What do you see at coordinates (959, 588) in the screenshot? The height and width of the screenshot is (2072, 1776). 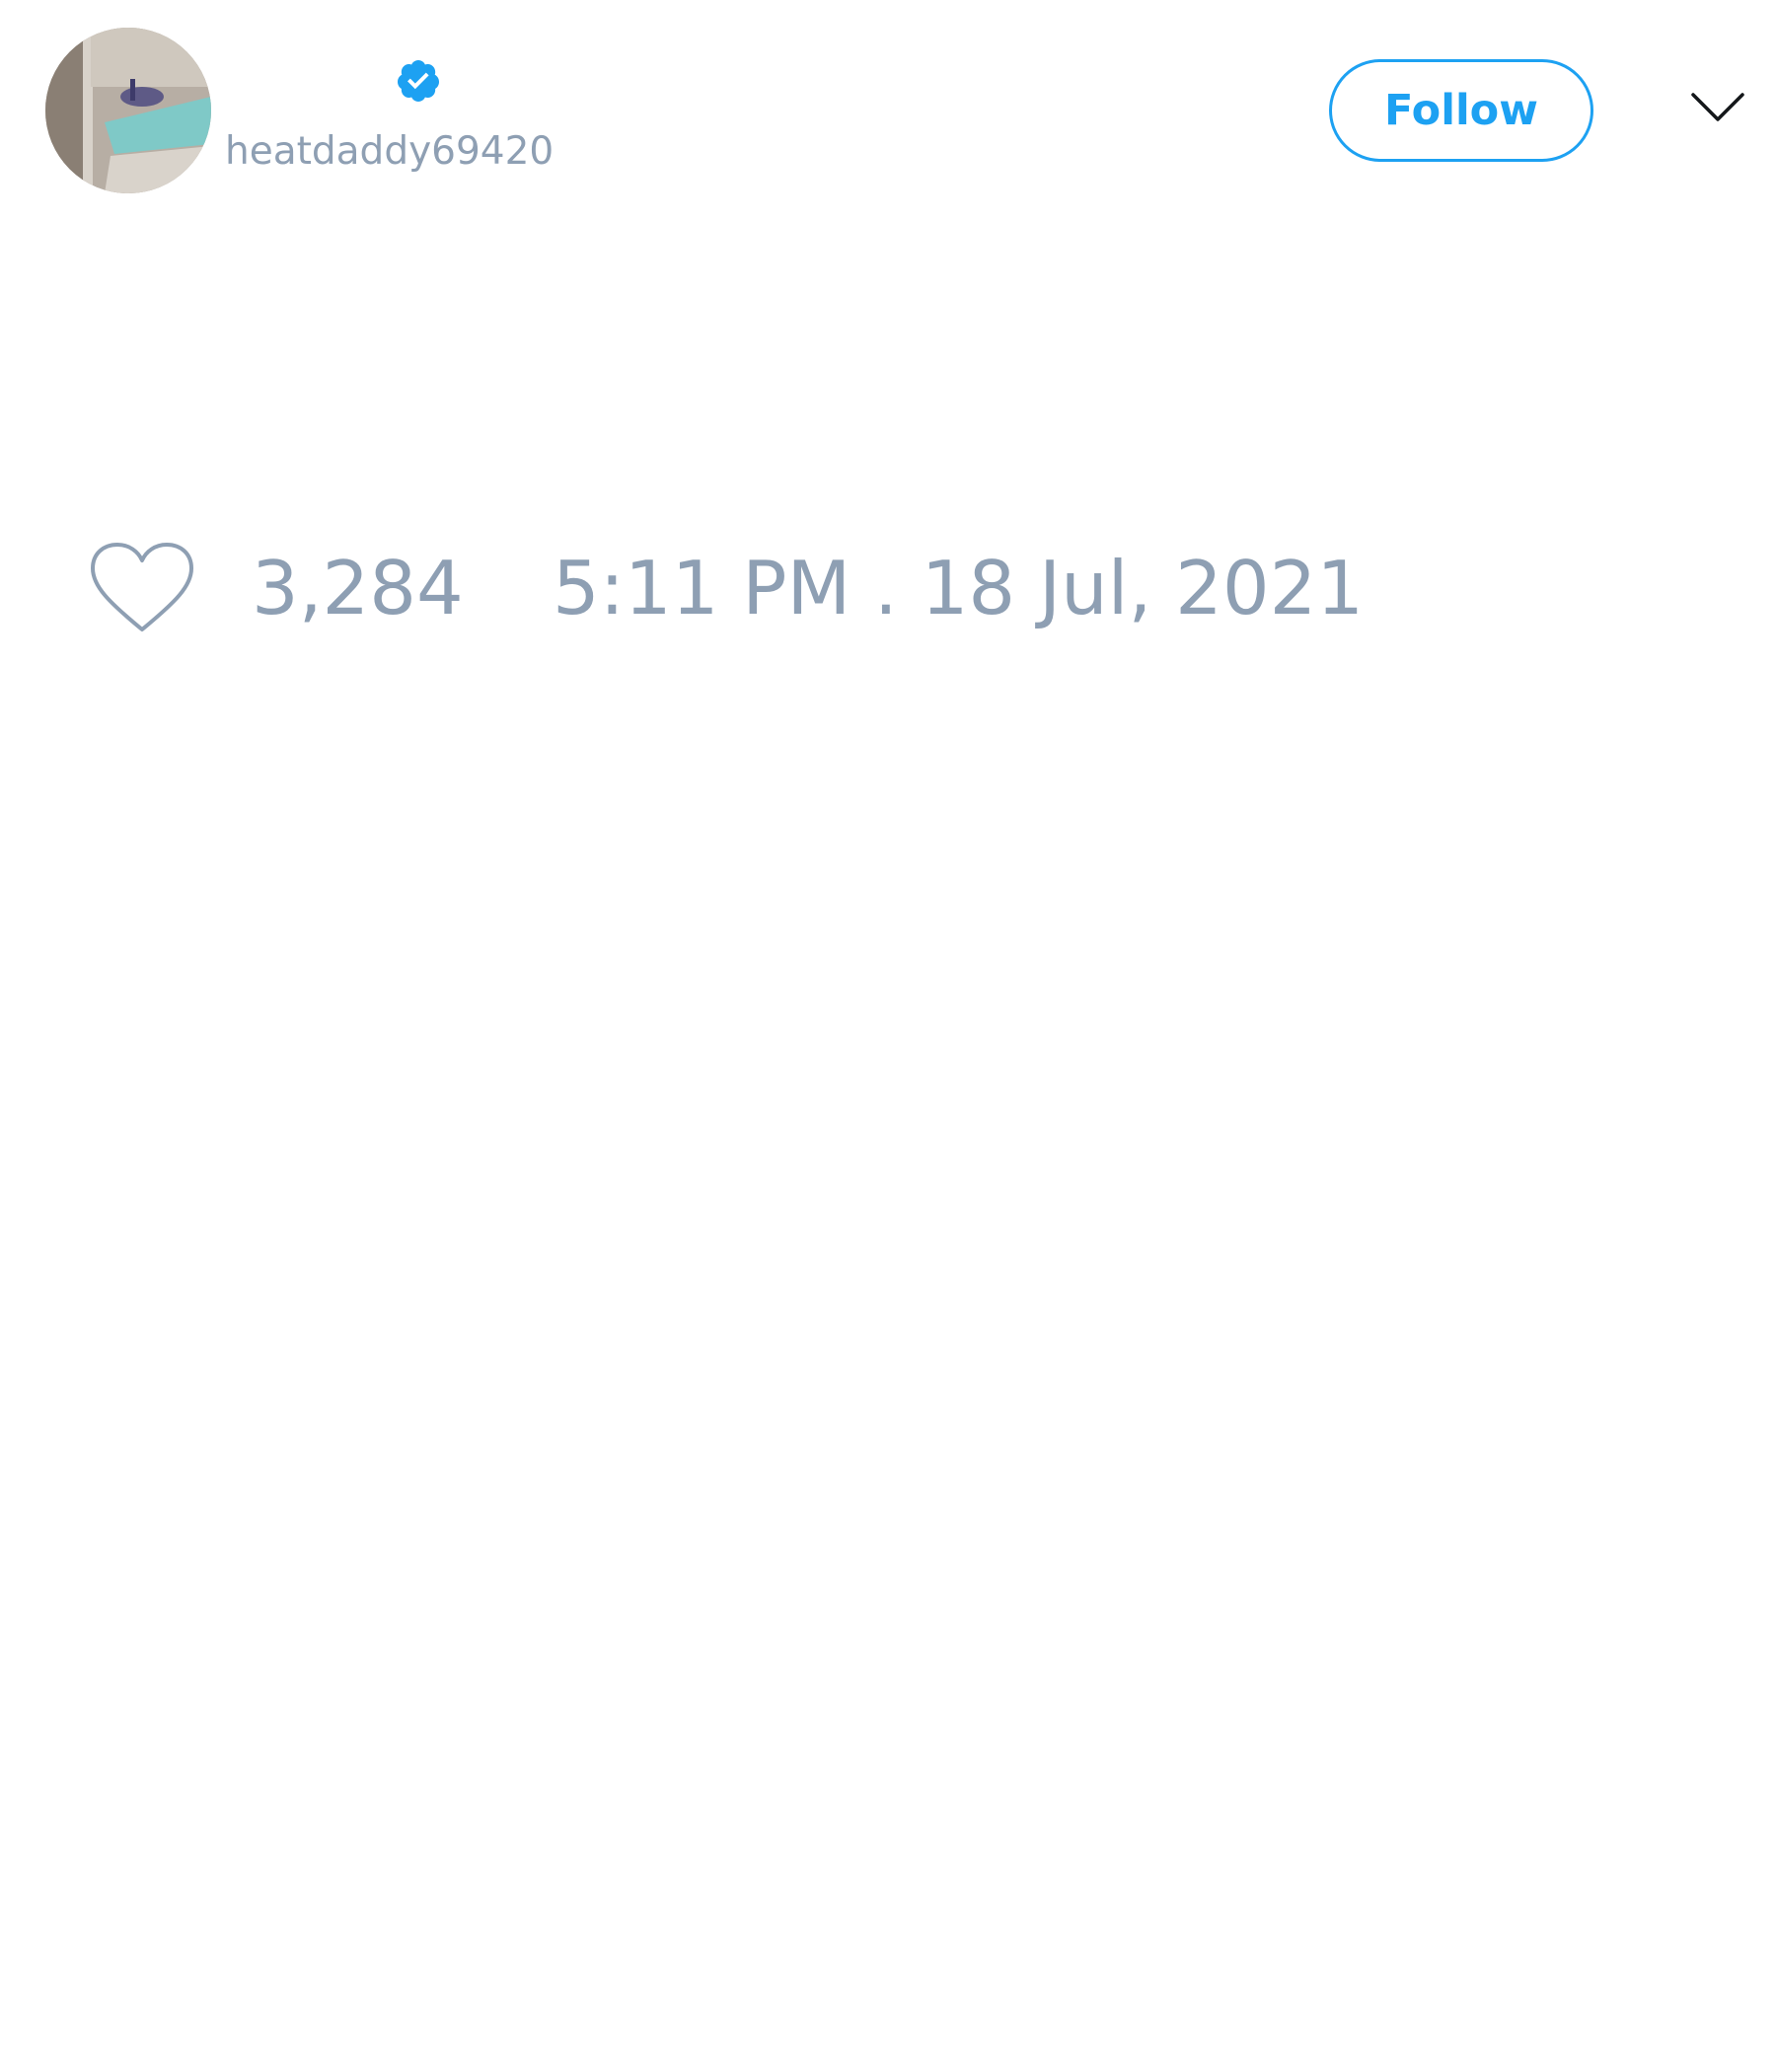 I see `tweet-timestamp: 5:11 PM . 18 Jul, 2021` at bounding box center [959, 588].